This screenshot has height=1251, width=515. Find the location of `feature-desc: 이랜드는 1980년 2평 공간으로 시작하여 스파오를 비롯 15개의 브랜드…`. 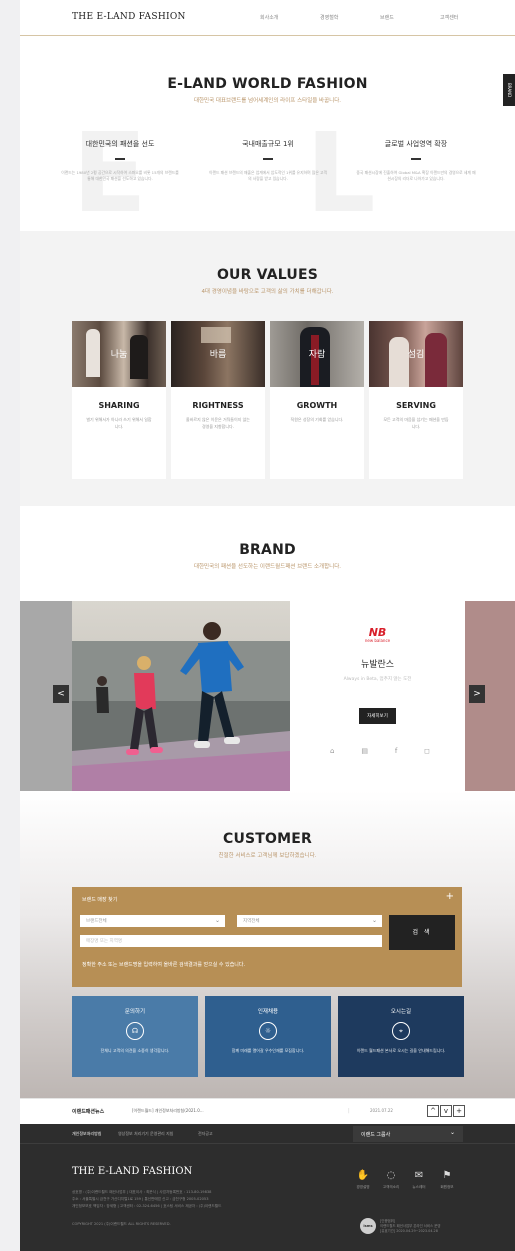

feature-desc: 이랜드는 1980년 2평 공간으로 시작하여 스파오를 비롯 15개의 브랜드… is located at coordinates (120, 176).